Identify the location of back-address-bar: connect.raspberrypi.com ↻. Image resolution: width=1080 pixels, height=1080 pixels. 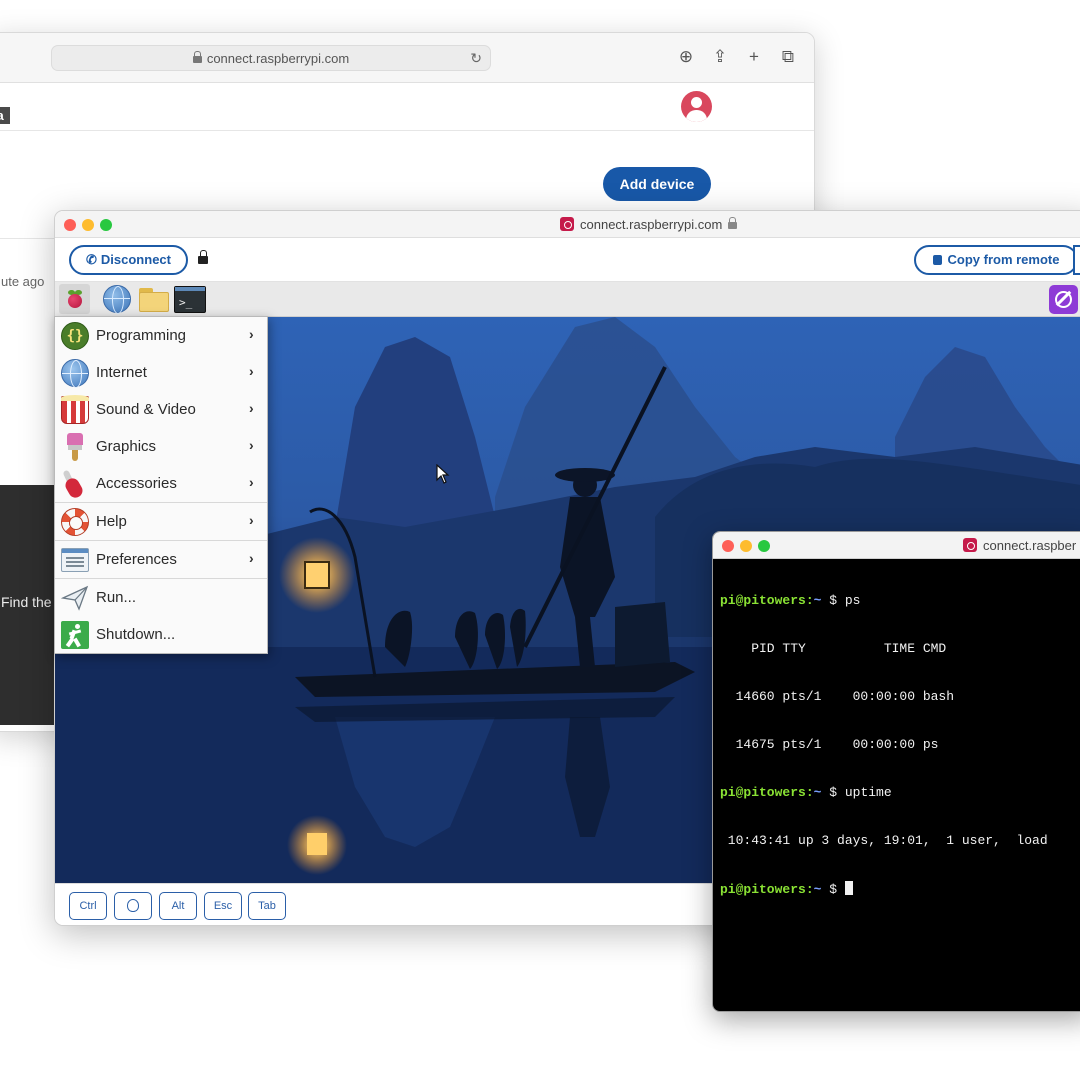
(271, 58).